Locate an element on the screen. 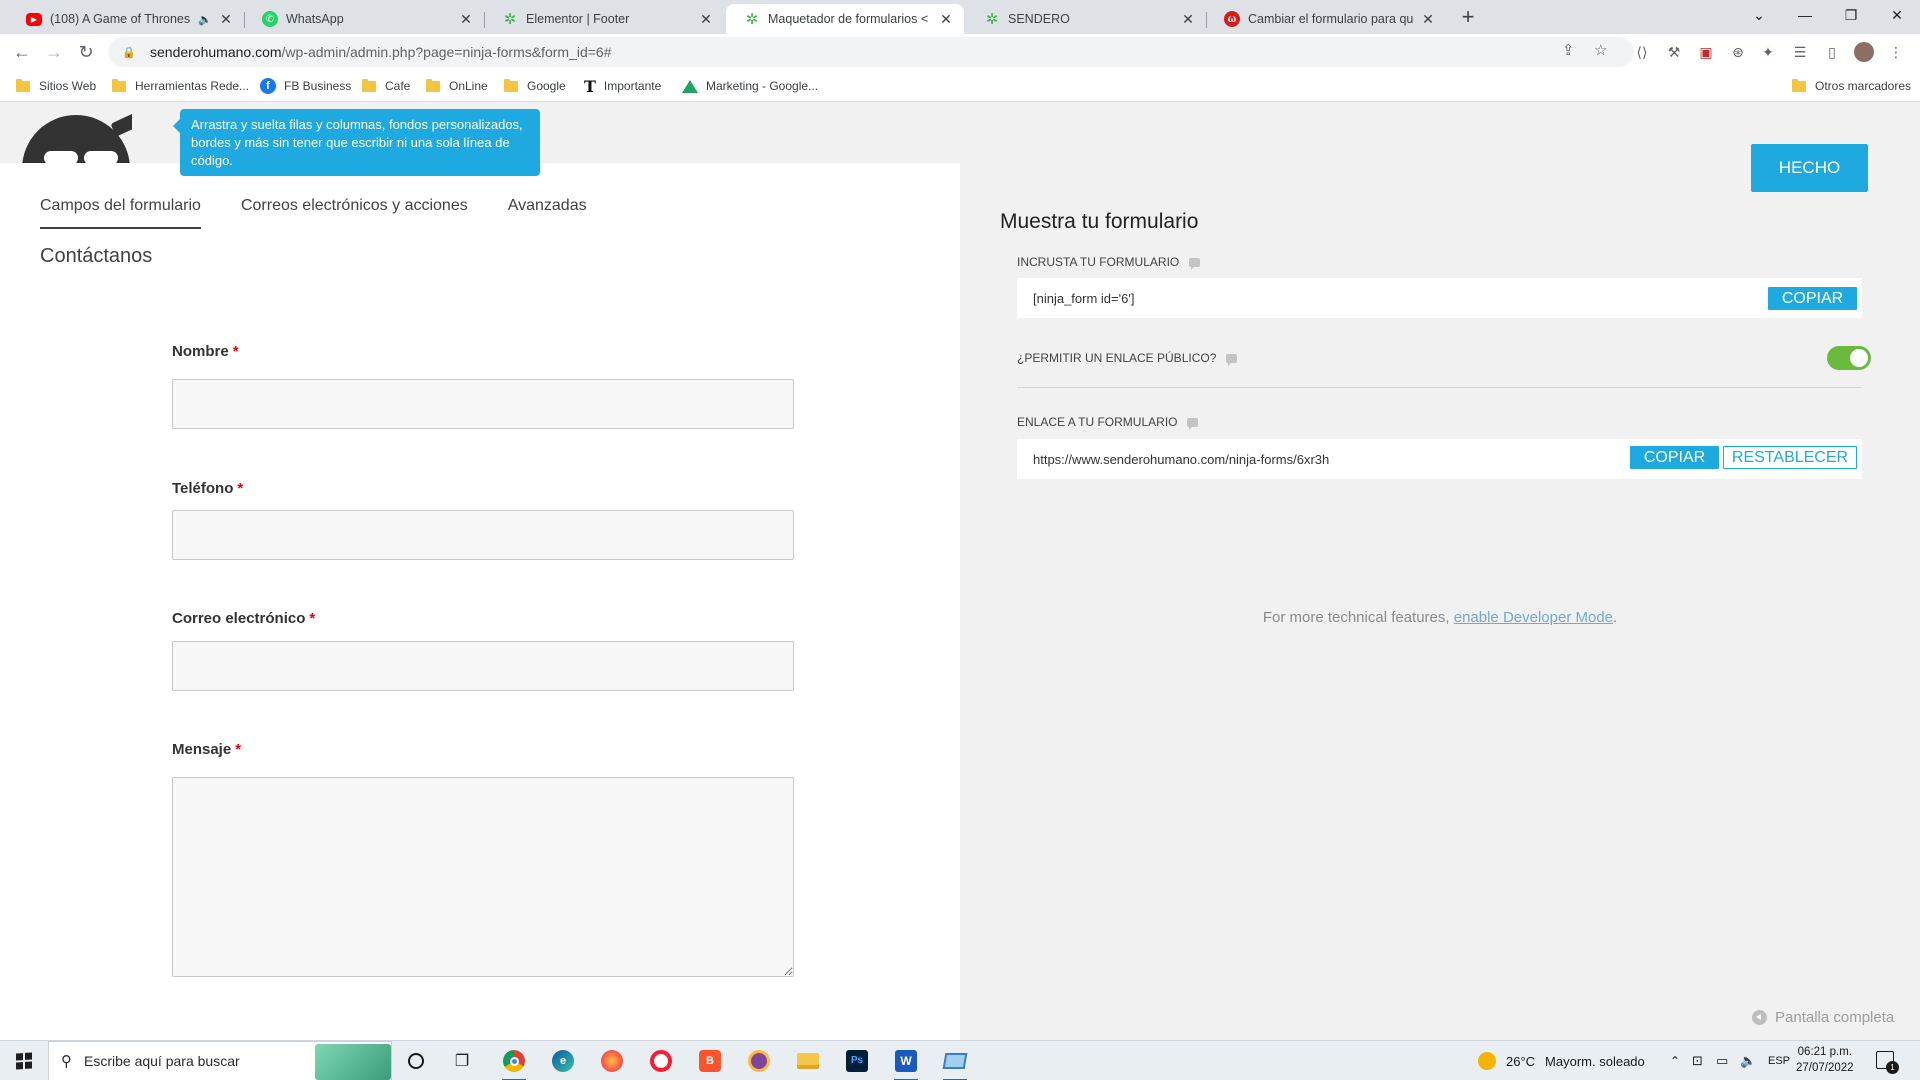 The image size is (1920, 1080). nombre-input is located at coordinates (483, 404).